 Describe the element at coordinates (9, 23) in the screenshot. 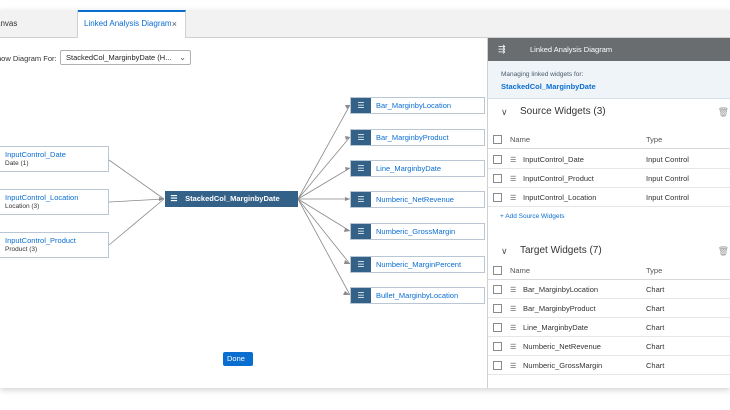

I see `tab-canvas-label: anvas` at that location.